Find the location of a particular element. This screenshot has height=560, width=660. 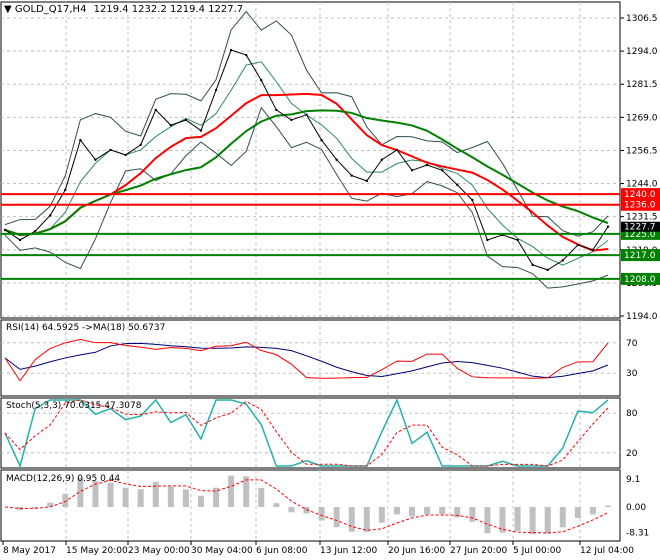

level-label: 1240.0 is located at coordinates (640, 195).